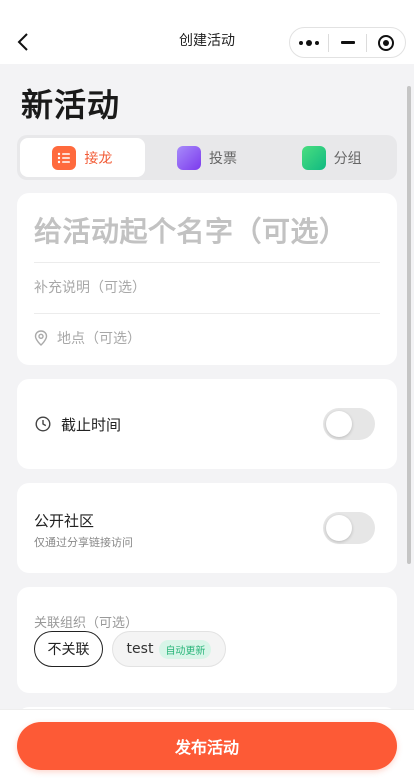 The width and height of the screenshot is (414, 780). Describe the element at coordinates (82, 157) in the screenshot. I see `tab-relay: 接龙` at that location.